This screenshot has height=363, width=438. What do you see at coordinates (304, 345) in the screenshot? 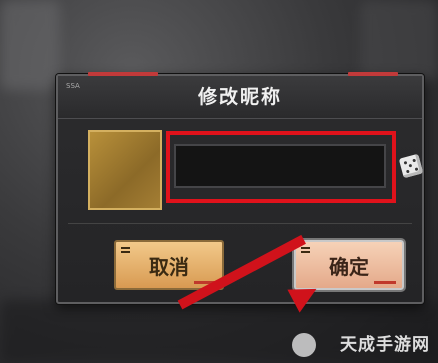
I see `watermark-logo-icon` at bounding box center [304, 345].